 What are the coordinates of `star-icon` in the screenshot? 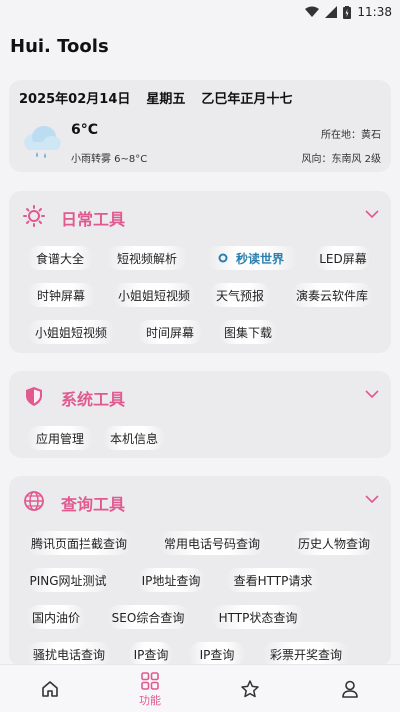 It's located at (250, 689).